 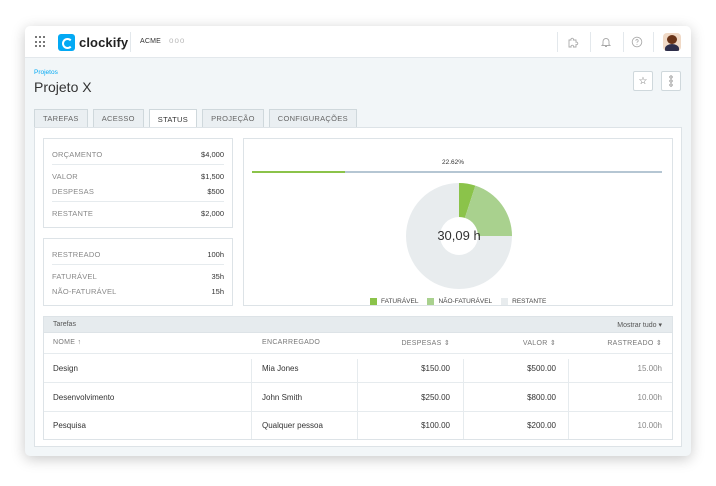 What do you see at coordinates (212, 176) in the screenshot?
I see `value-amount: $1,500` at bounding box center [212, 176].